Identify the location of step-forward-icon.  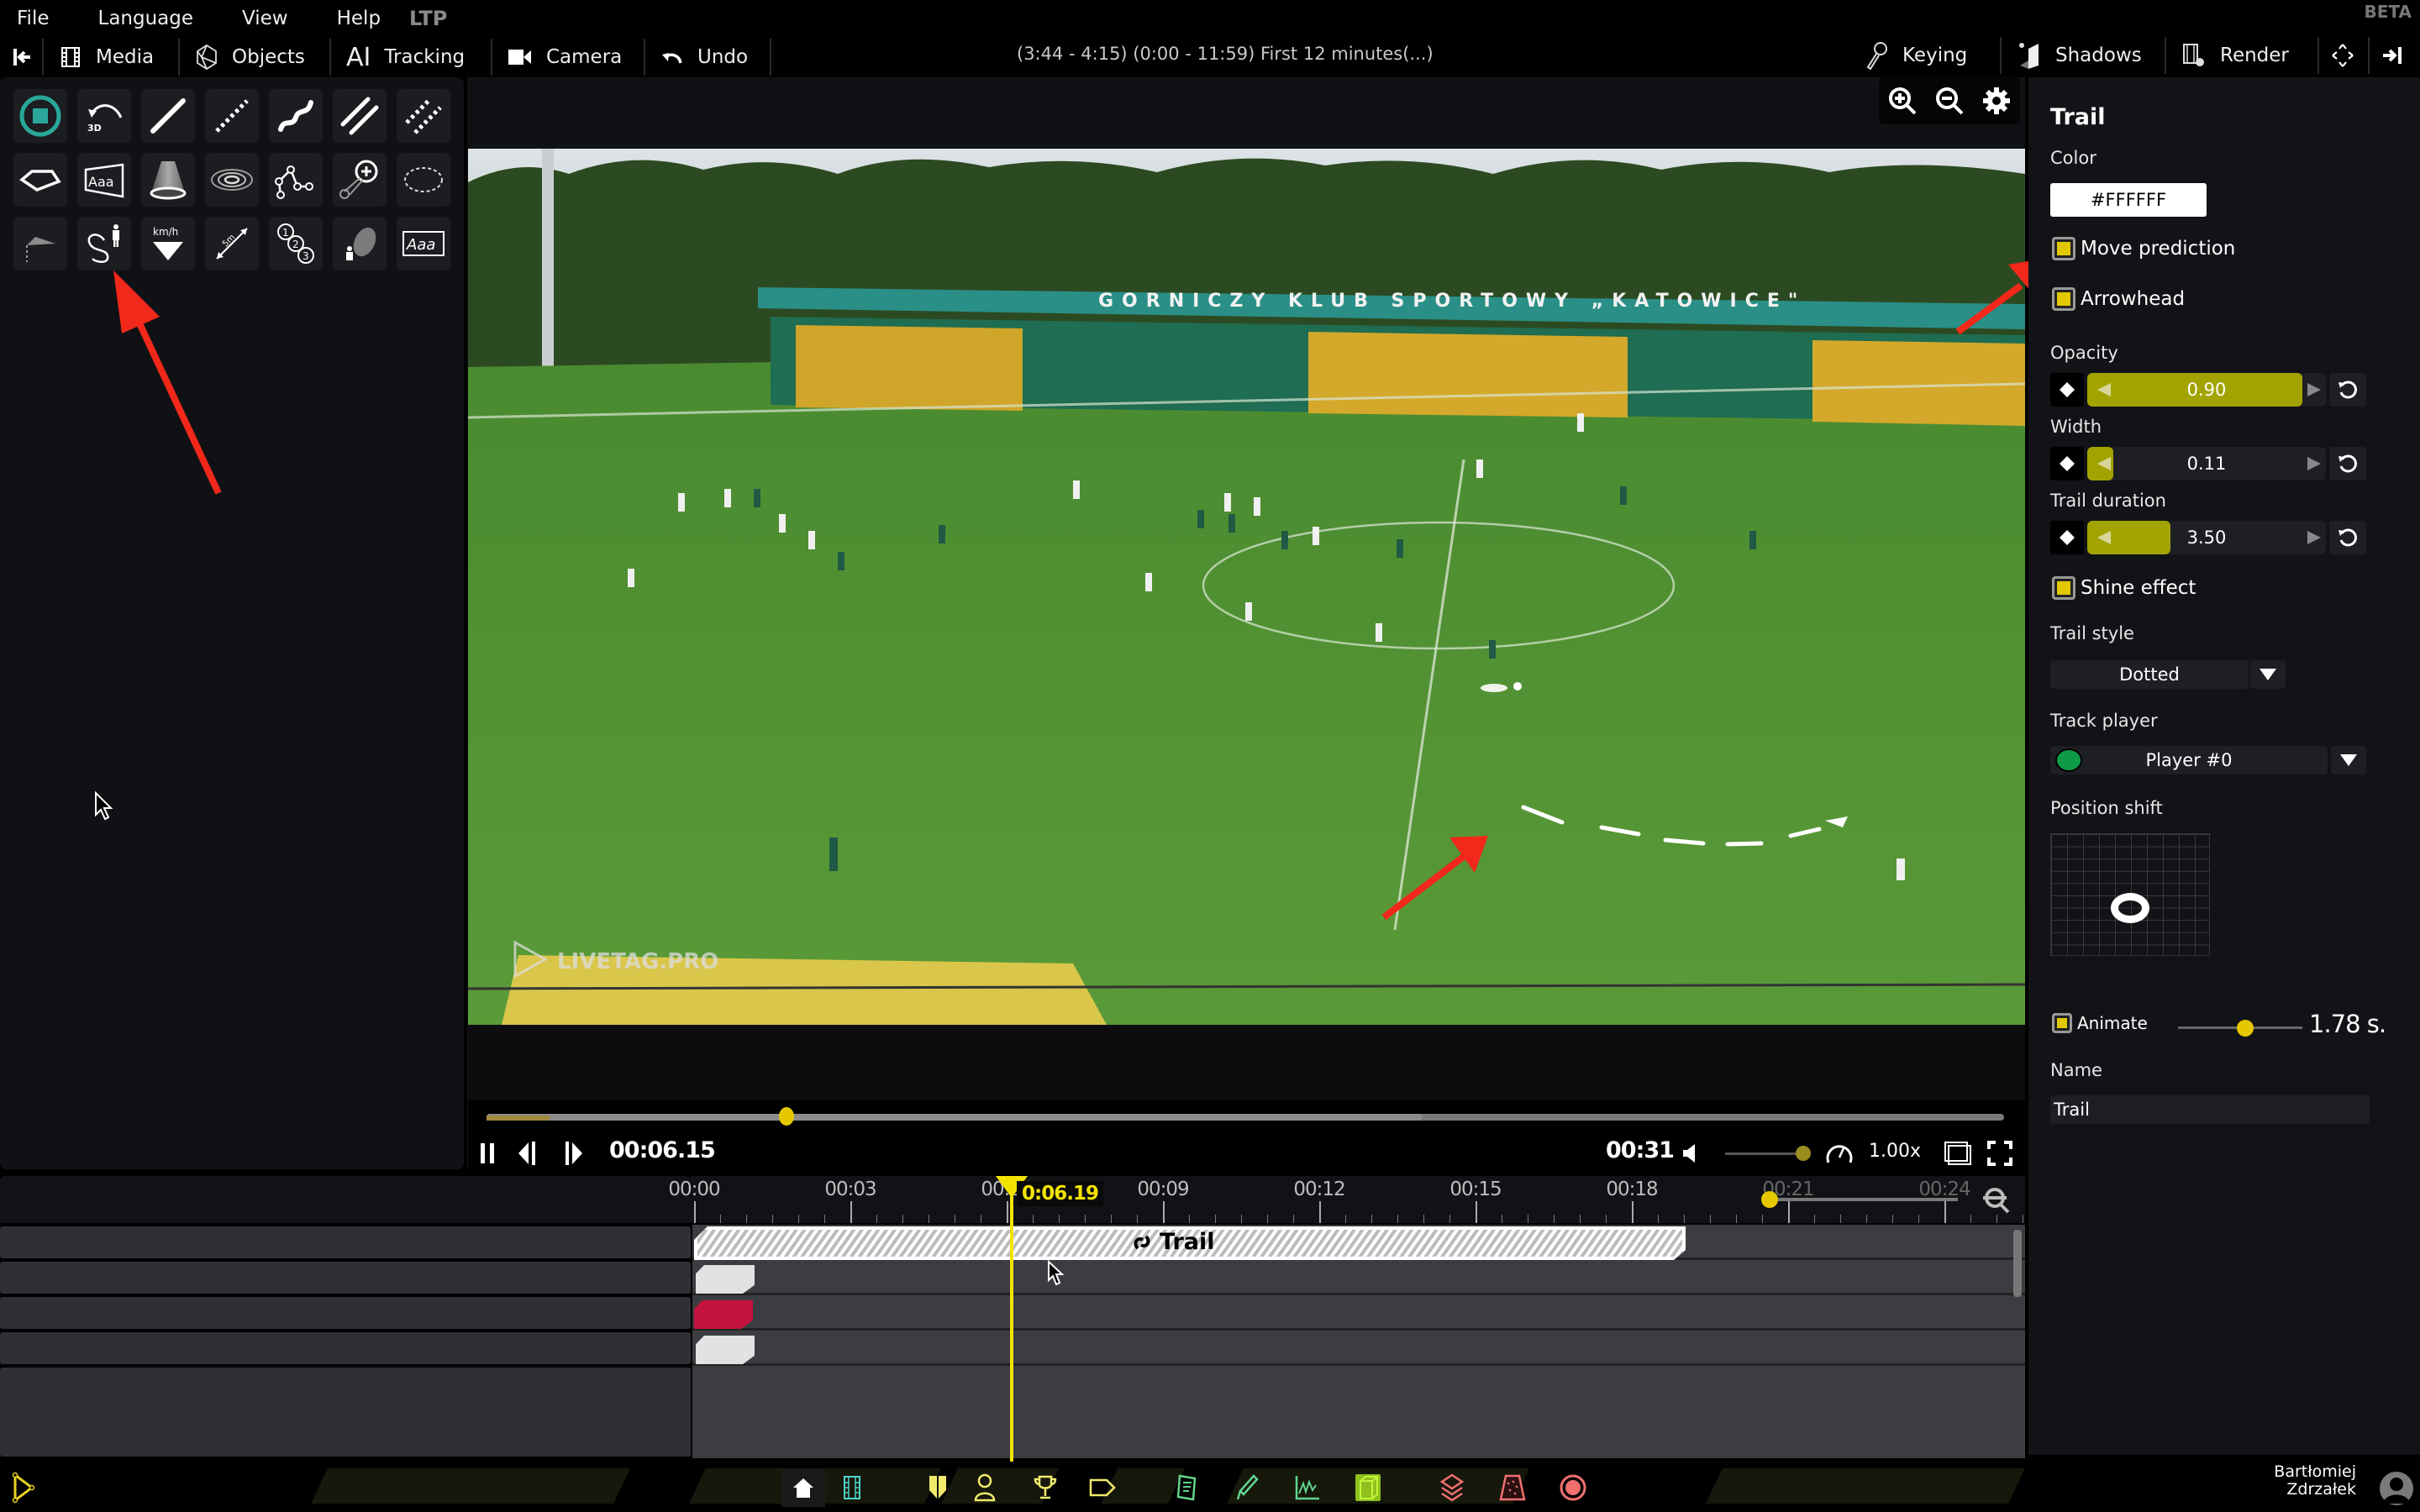
(574, 1153).